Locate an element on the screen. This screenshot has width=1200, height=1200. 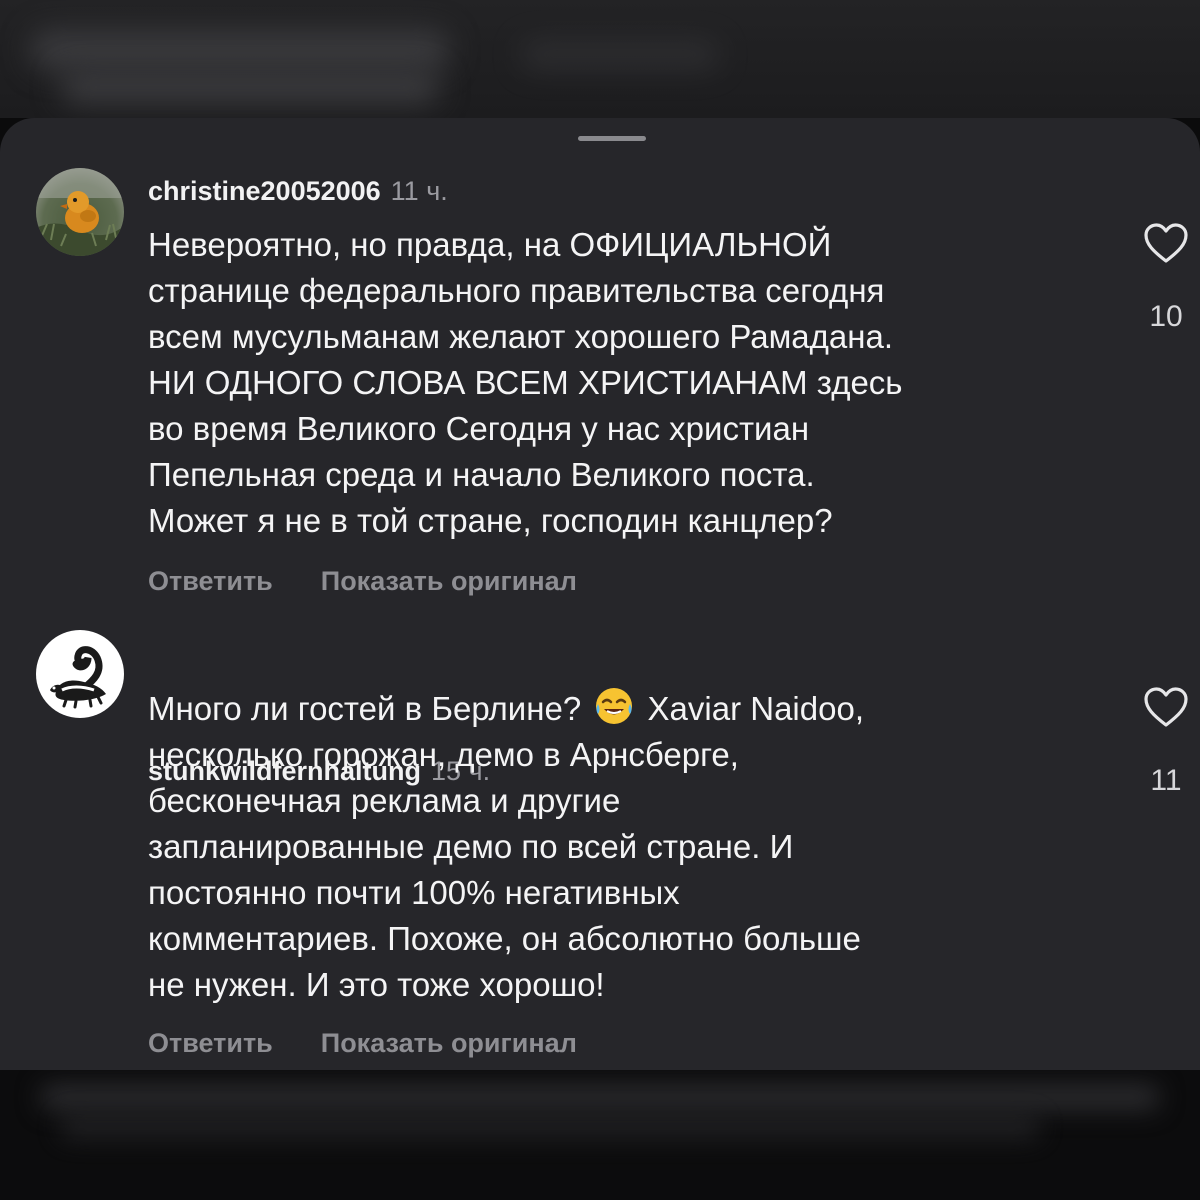
comment-line: бесконечная реклама и другие is located at coordinates (384, 800).